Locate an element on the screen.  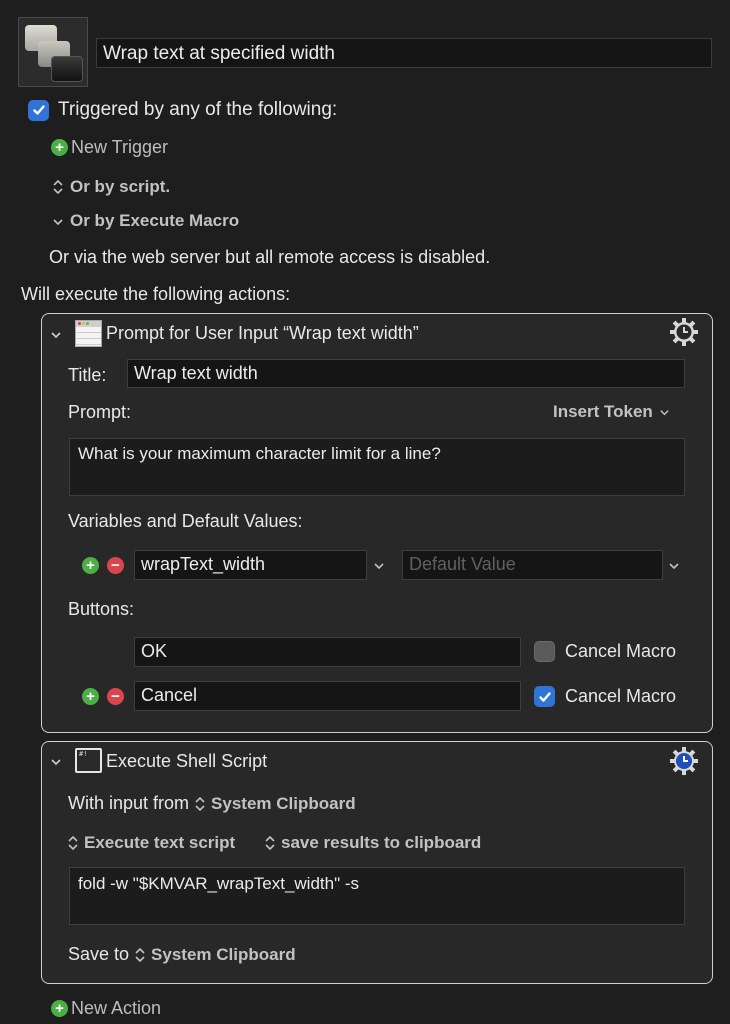
macro-icon is located at coordinates (53, 52).